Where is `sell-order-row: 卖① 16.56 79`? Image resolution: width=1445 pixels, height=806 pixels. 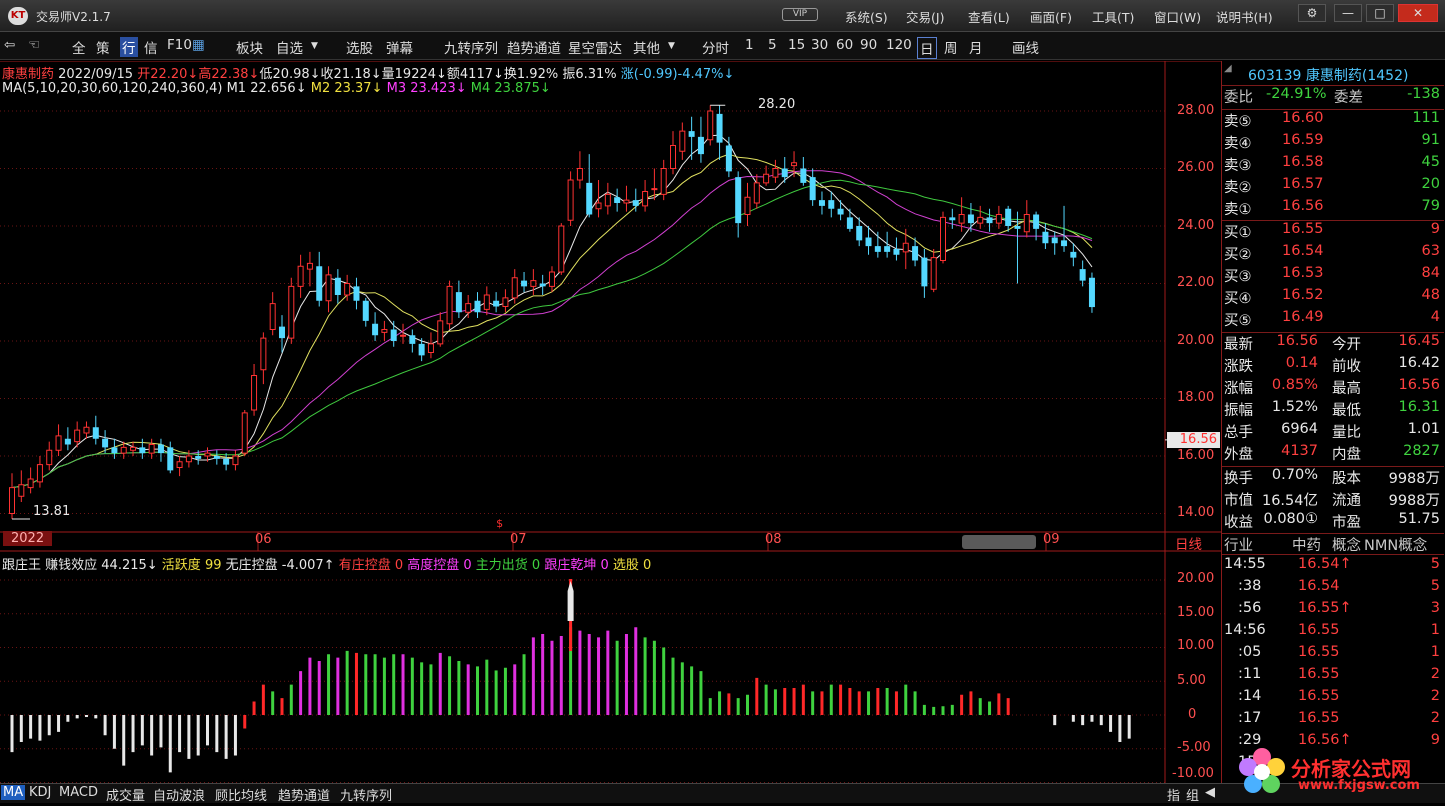 sell-order-row: 卖① 16.56 79 is located at coordinates (1332, 208).